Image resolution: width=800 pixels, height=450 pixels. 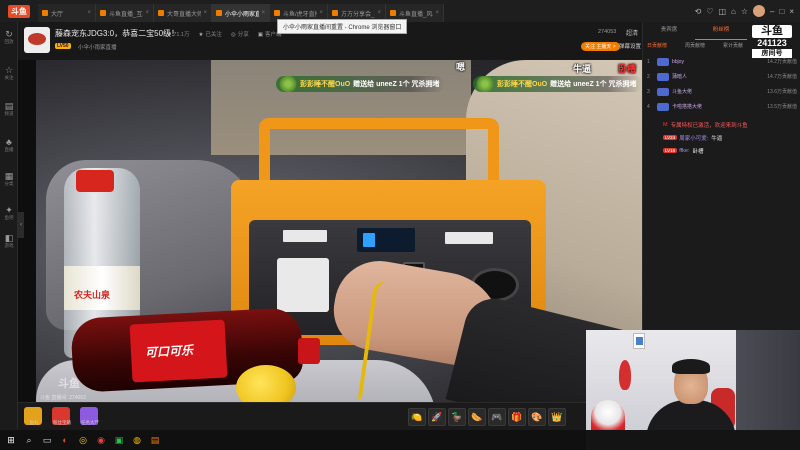 I want to click on cam-picture-frame, so click(x=639, y=341).